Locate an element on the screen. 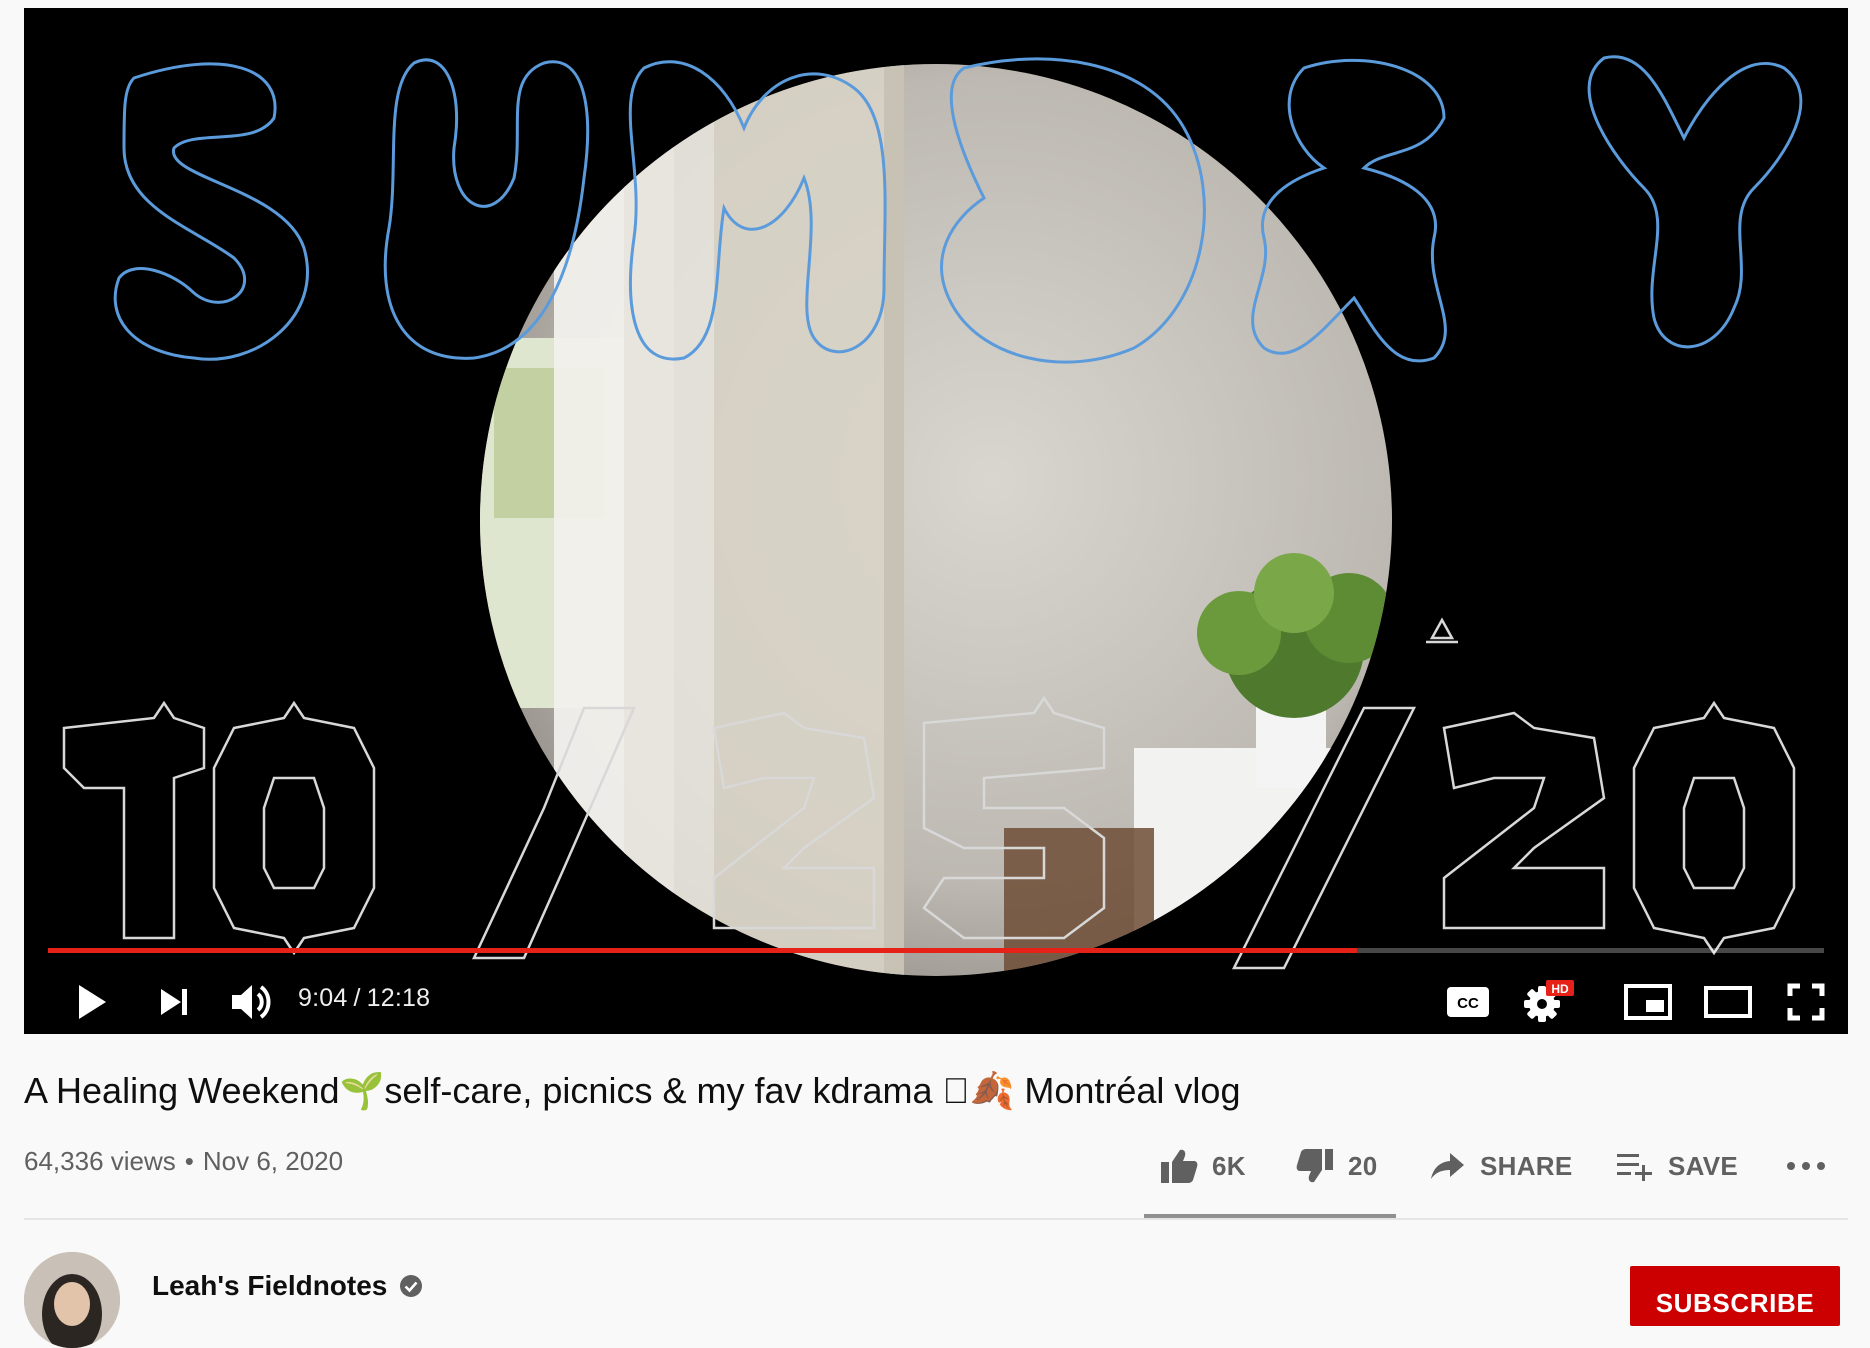 Image resolution: width=1870 pixels, height=1348 pixels. avatar-image is located at coordinates (72, 1300).